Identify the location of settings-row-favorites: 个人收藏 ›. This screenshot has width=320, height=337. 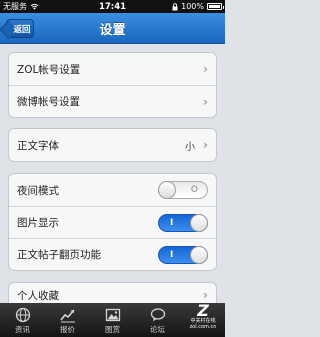
(112, 293).